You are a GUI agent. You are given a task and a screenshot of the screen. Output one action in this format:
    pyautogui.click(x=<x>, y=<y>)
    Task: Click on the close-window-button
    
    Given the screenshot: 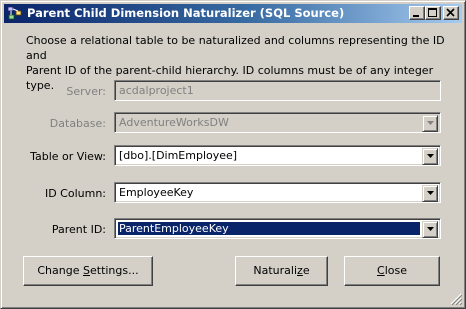 What is the action you would take?
    pyautogui.click(x=451, y=13)
    